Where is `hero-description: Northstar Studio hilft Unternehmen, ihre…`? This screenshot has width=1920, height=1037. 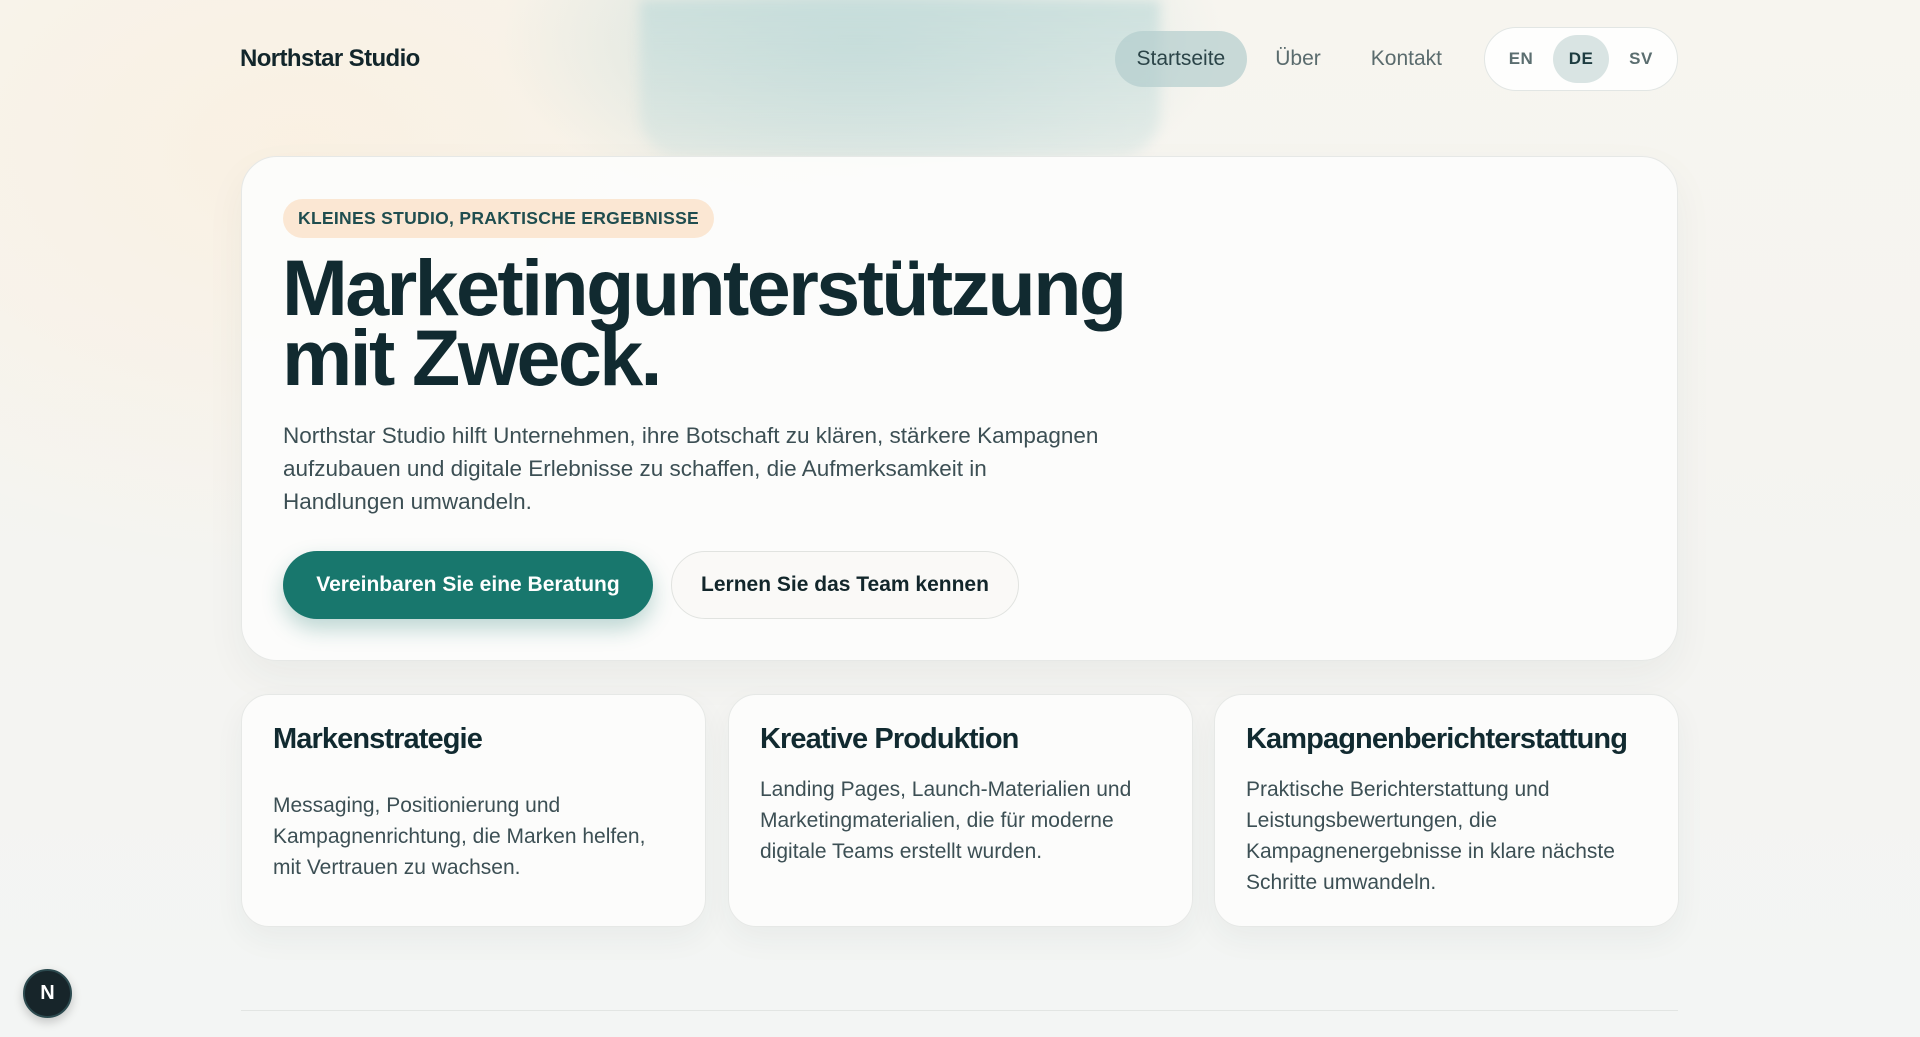 hero-description: Northstar Studio hilft Unternehmen, ihre… is located at coordinates (691, 468).